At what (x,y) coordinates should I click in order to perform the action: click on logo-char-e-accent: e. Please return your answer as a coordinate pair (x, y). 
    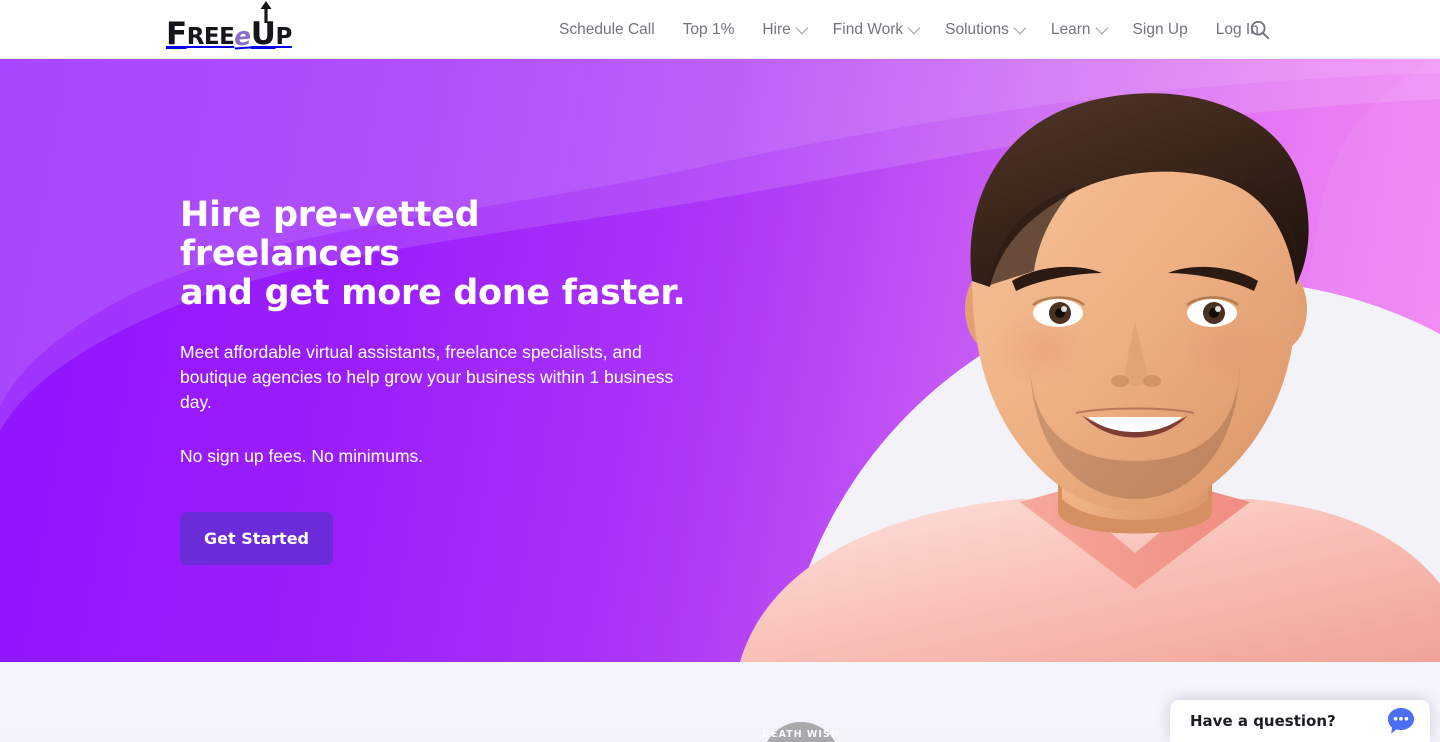
    Looking at the image, I should click on (242, 36).